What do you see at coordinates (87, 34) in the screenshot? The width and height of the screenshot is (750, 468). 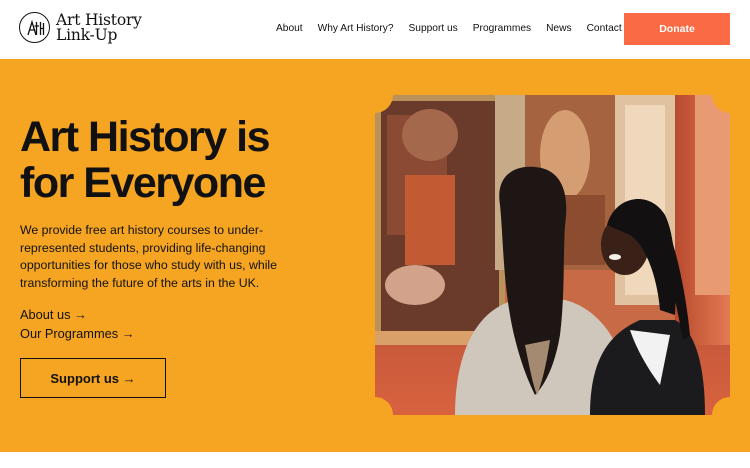 I see `logo-line-2: Link-Up` at bounding box center [87, 34].